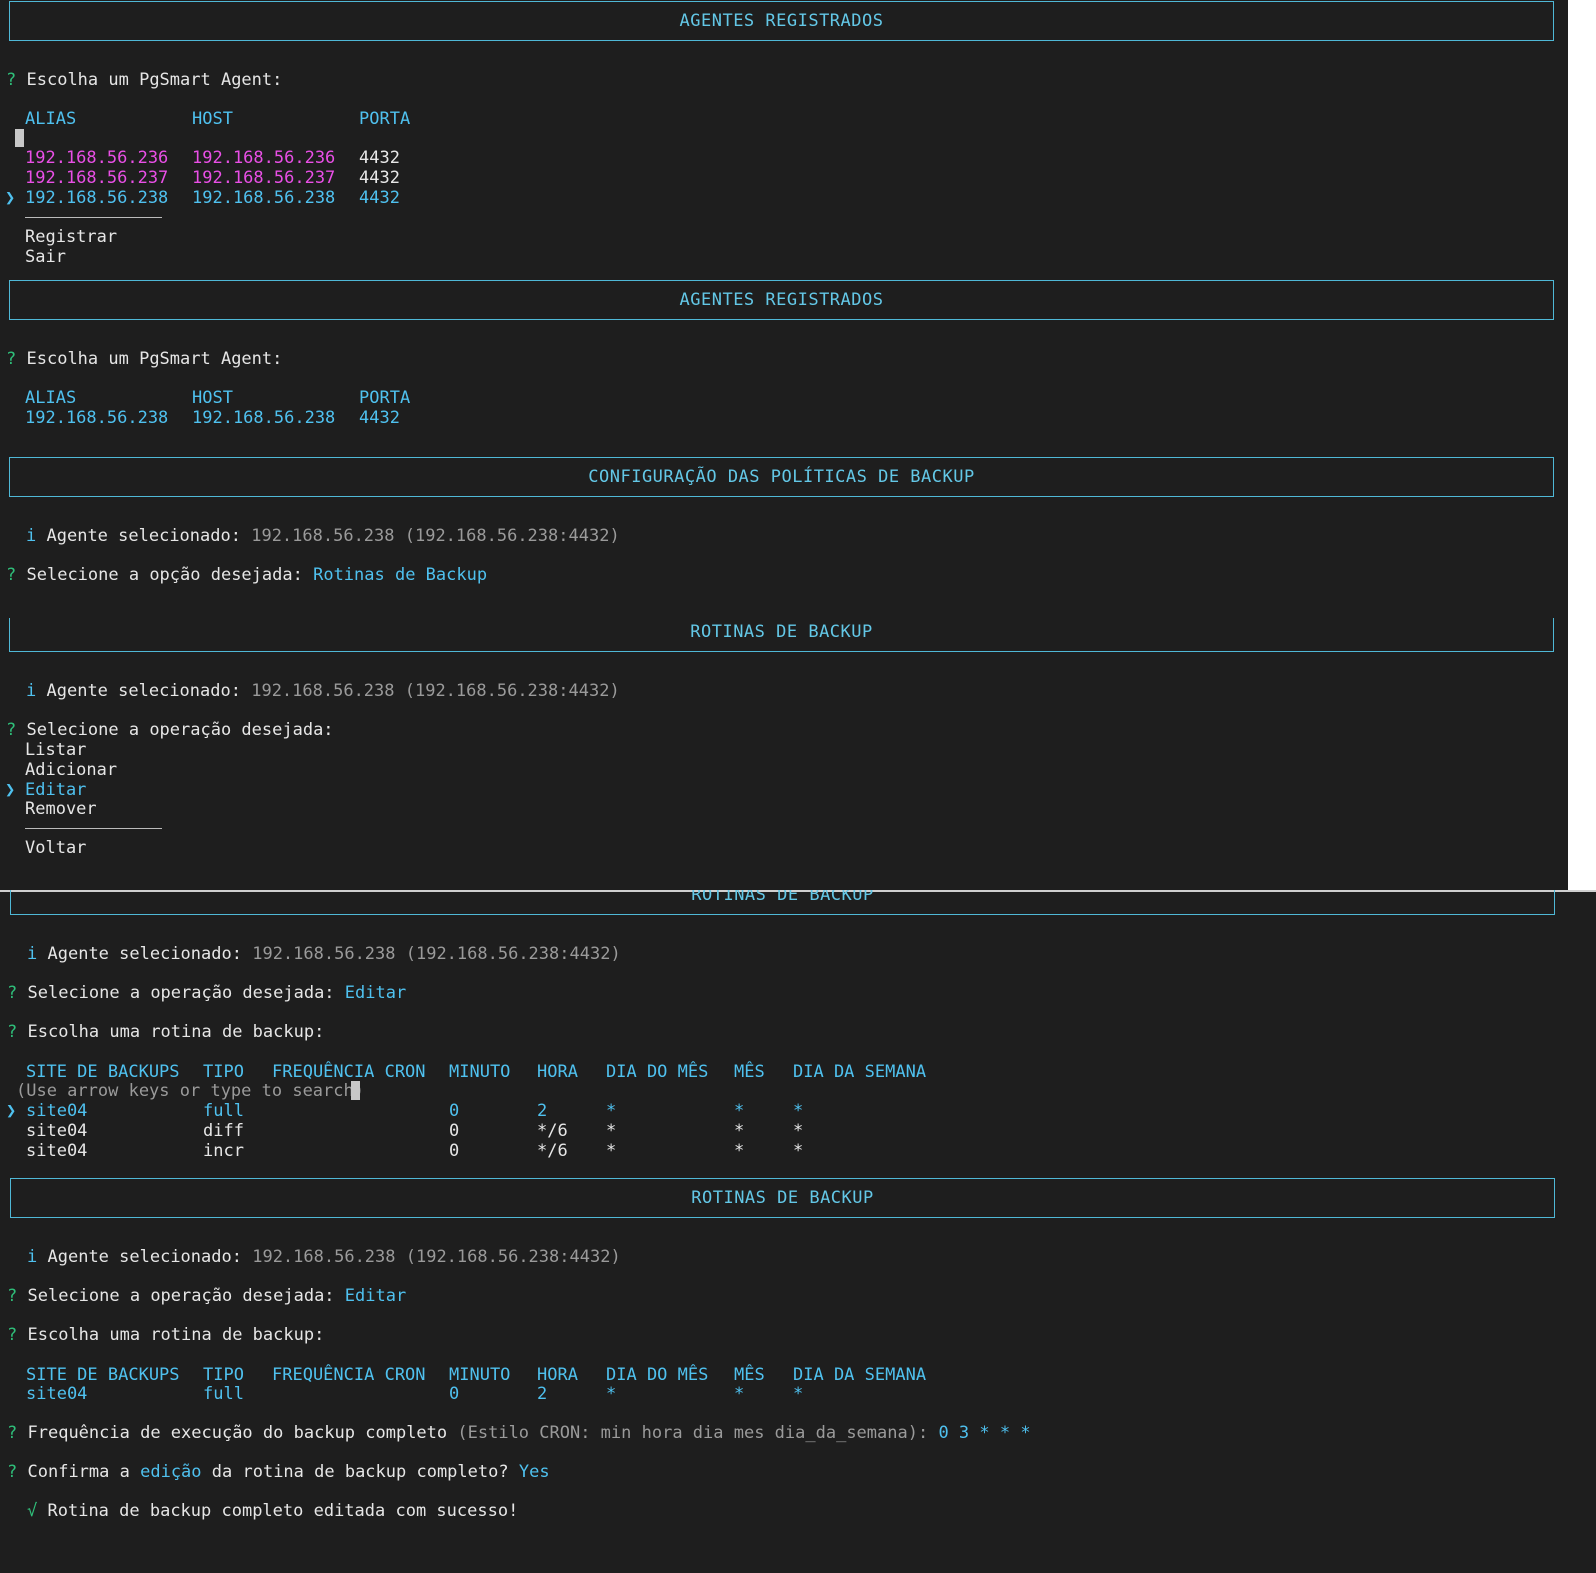 Image resolution: width=1596 pixels, height=1573 pixels. I want to click on prompt-line: ? Escolha uma rotina de backup:, so click(165, 1032).